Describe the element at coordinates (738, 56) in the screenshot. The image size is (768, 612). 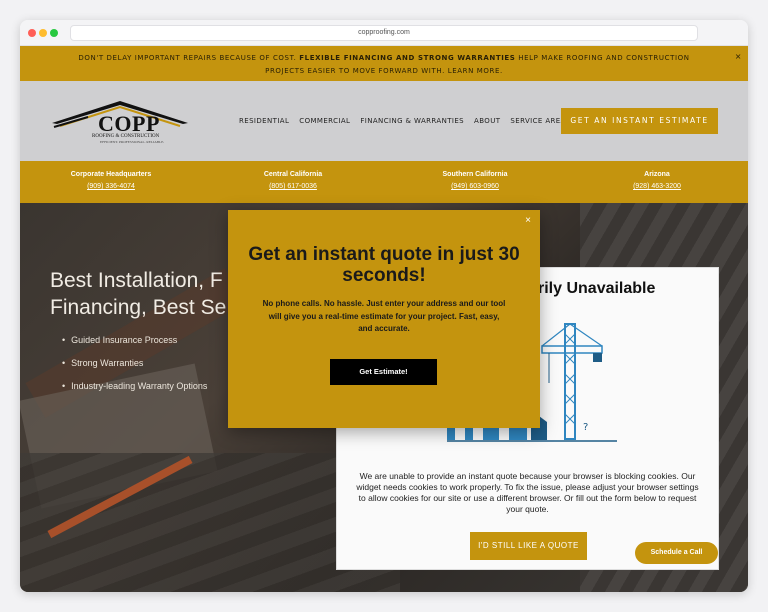
I see `announcement-close-icon: ×` at that location.